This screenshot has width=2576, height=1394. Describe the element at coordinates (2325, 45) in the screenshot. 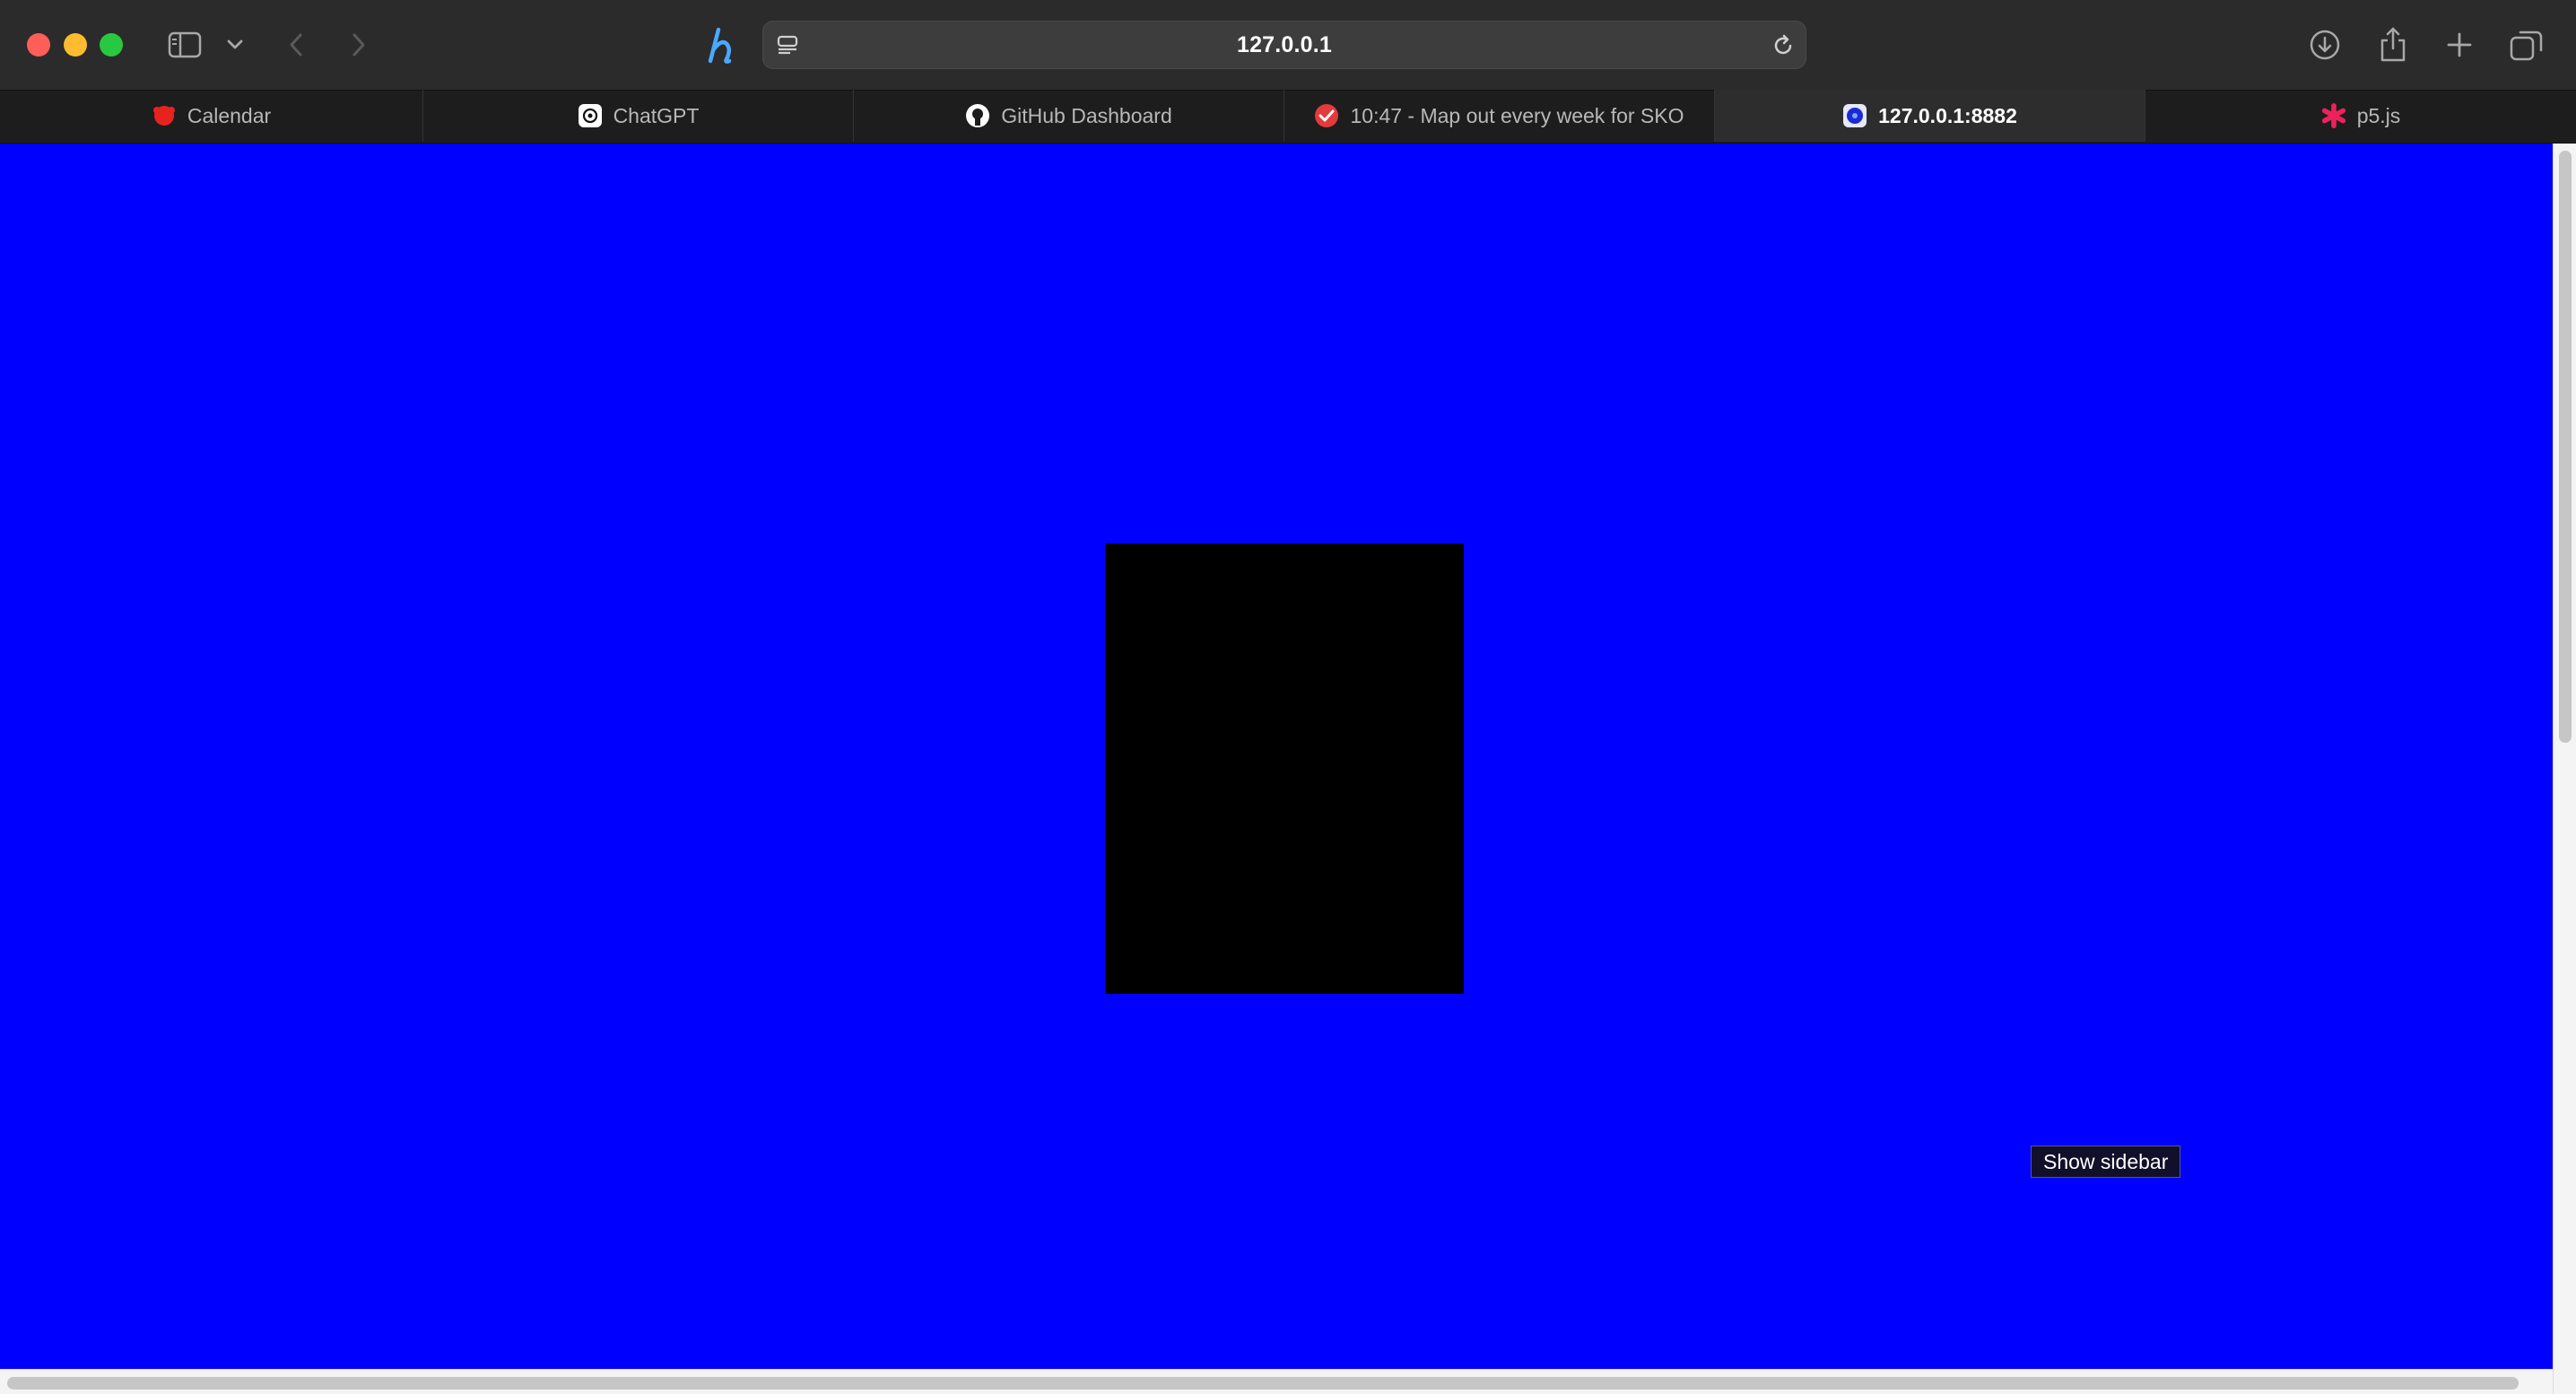

I see `downloads-icon` at that location.